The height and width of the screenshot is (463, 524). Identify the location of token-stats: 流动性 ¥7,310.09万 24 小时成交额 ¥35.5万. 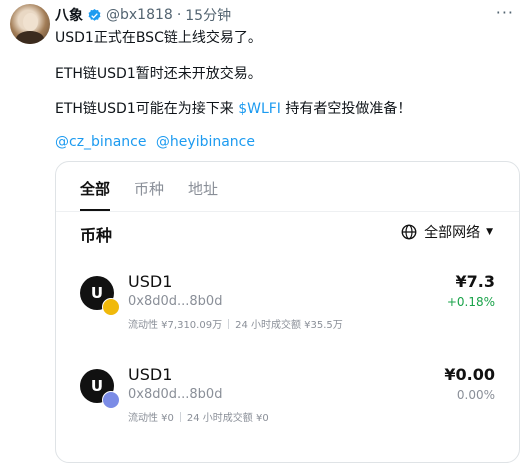
(235, 323).